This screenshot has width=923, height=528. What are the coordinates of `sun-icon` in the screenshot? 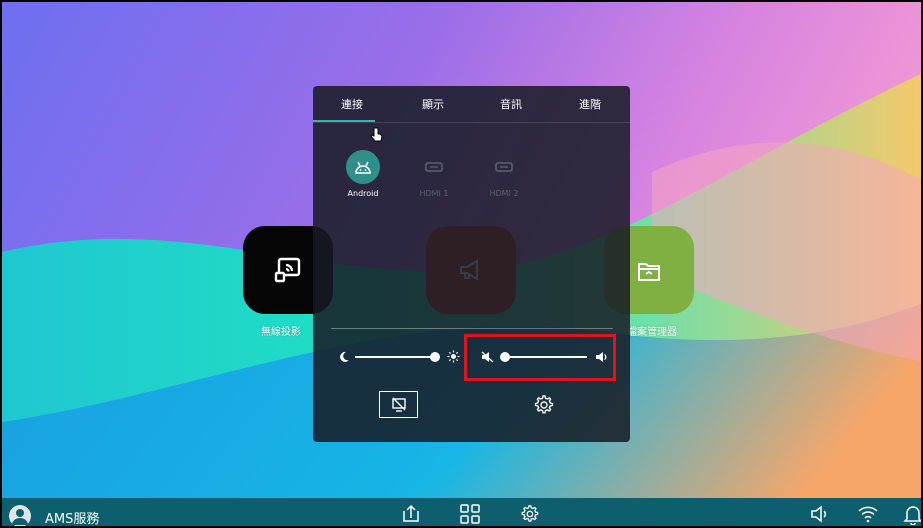 It's located at (453, 356).